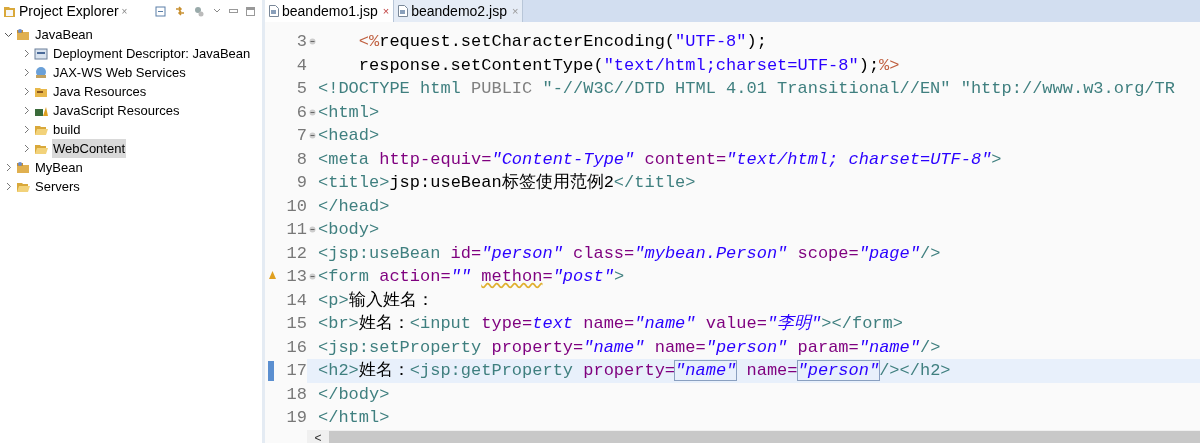  I want to click on line-number: 18, so click(296, 394).